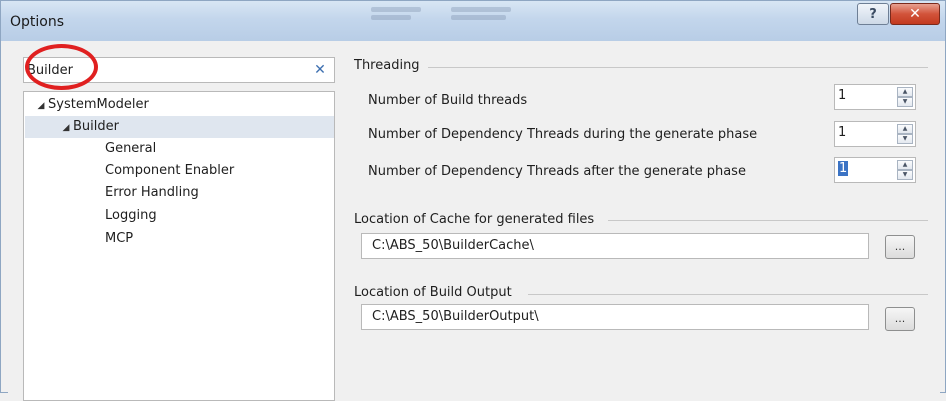  Describe the element at coordinates (98, 104) in the screenshot. I see `tree-node-label: SystemModeler` at that location.